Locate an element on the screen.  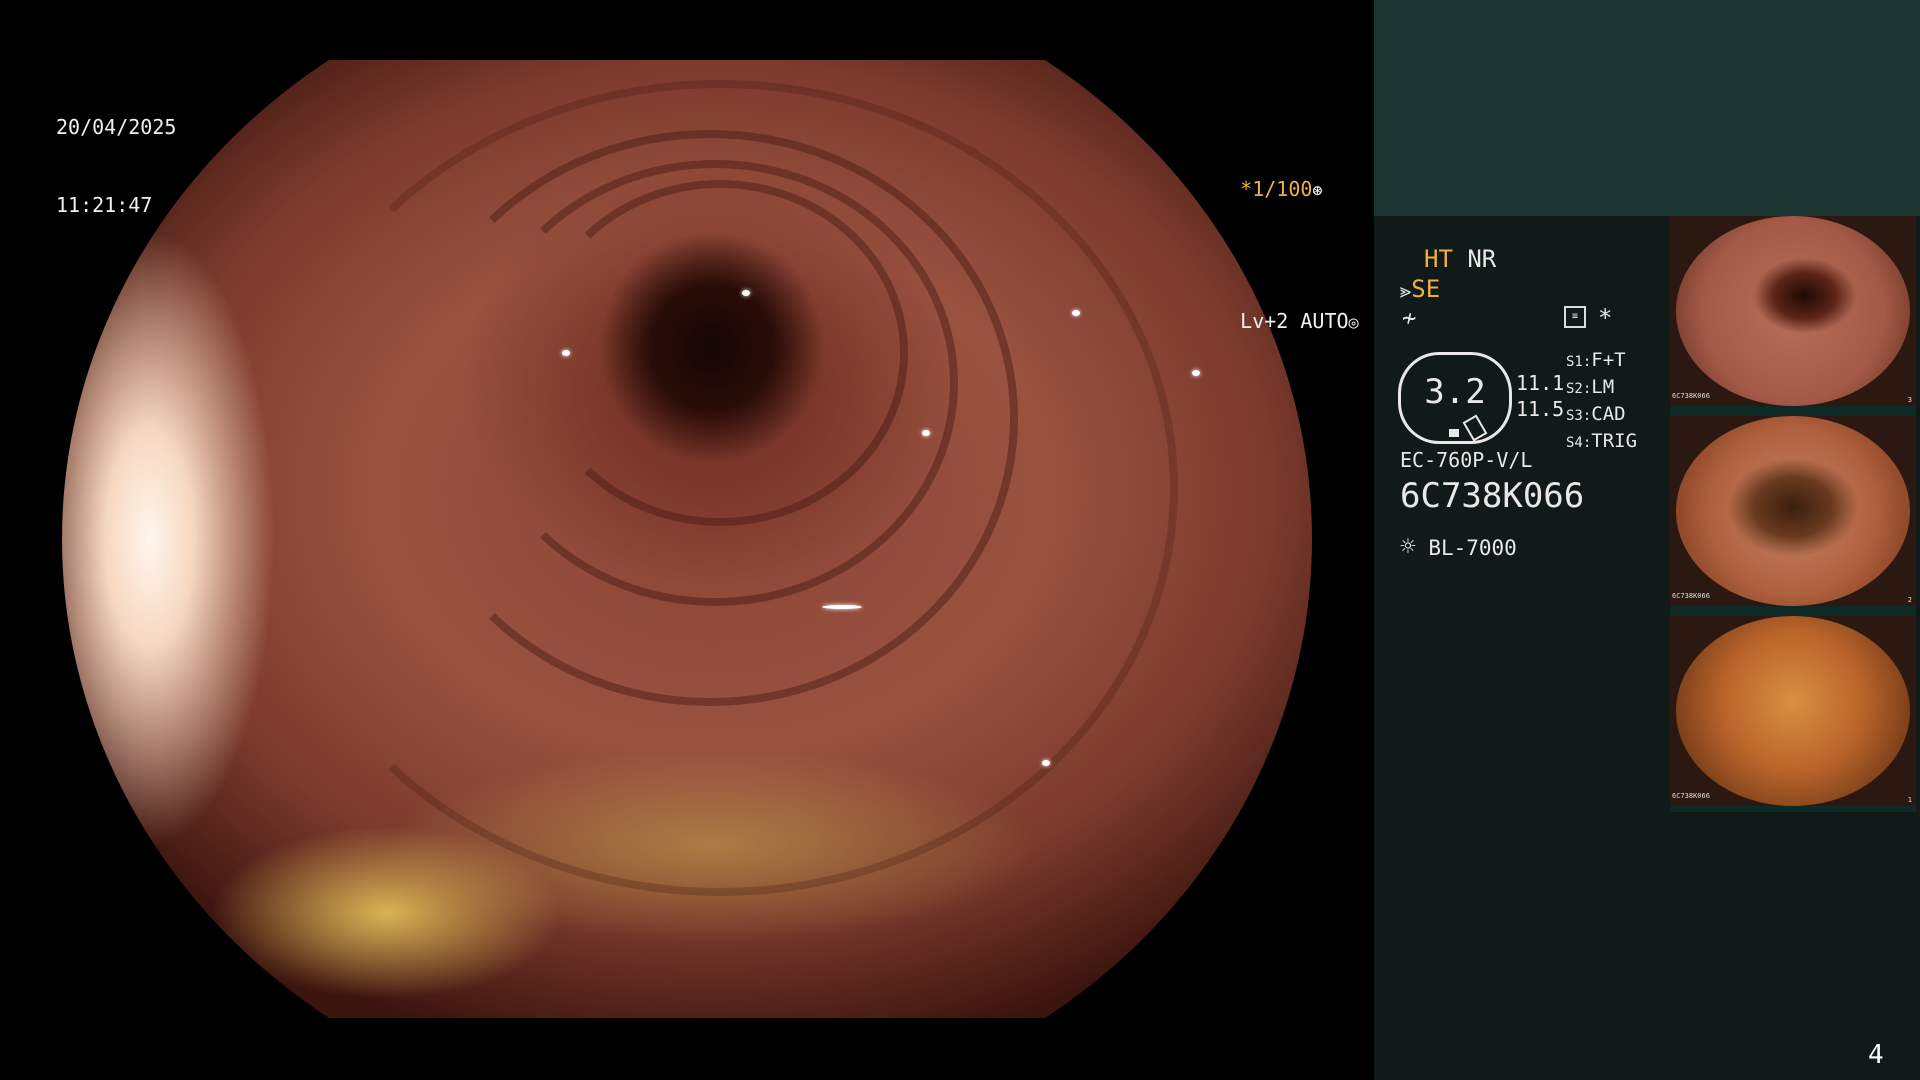
value-1: 11.1 is located at coordinates (1540, 383).